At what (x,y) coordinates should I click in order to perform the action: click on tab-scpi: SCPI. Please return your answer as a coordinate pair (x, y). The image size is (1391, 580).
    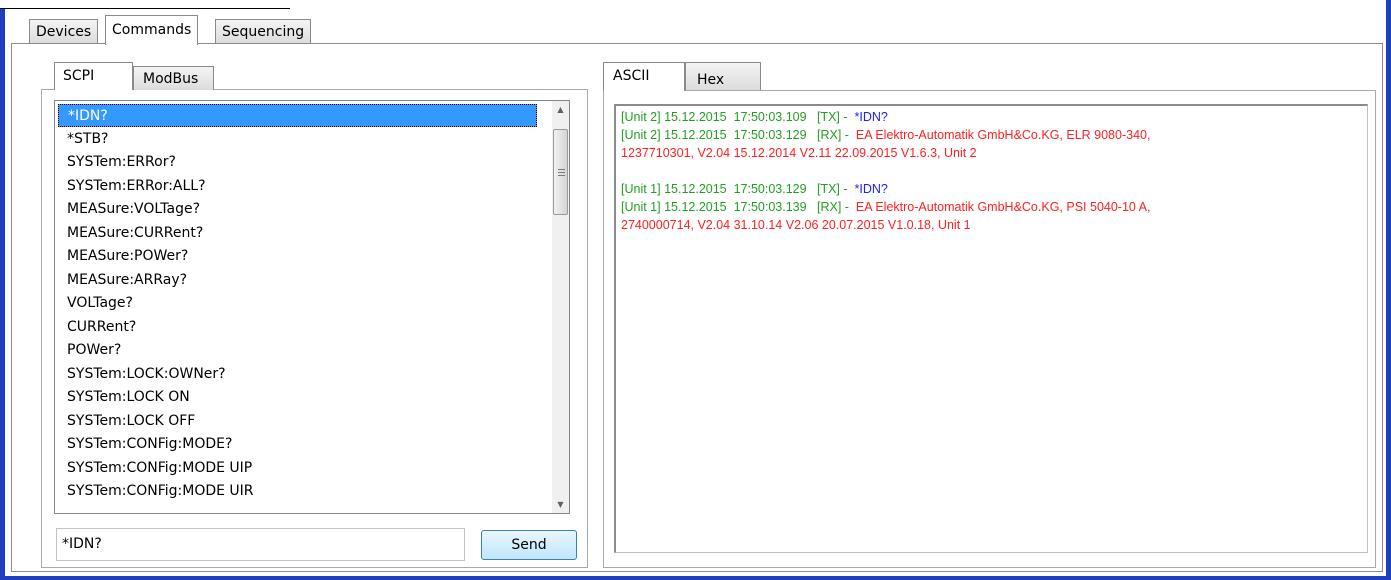
    Looking at the image, I should click on (93, 76).